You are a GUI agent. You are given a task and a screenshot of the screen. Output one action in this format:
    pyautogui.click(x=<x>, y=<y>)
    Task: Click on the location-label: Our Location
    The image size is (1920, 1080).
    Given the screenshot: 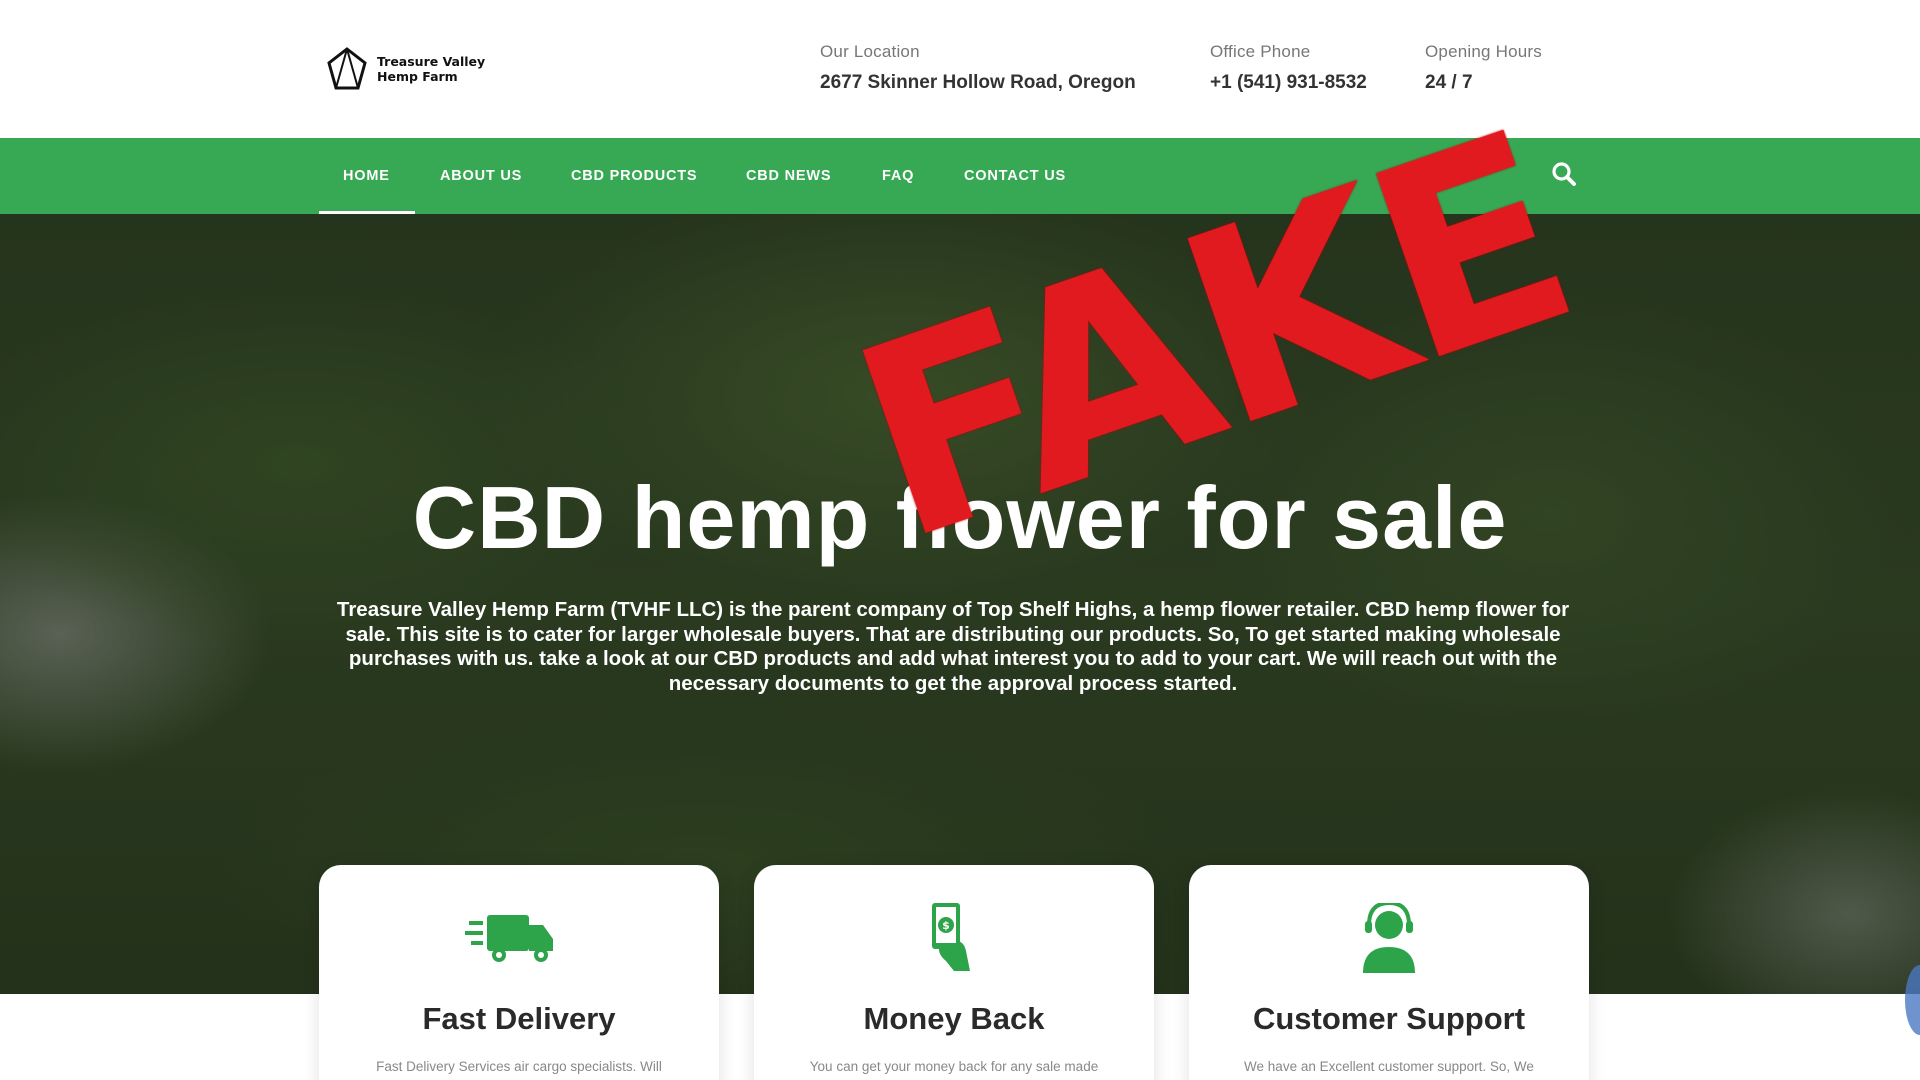 What is the action you would take?
    pyautogui.click(x=870, y=51)
    